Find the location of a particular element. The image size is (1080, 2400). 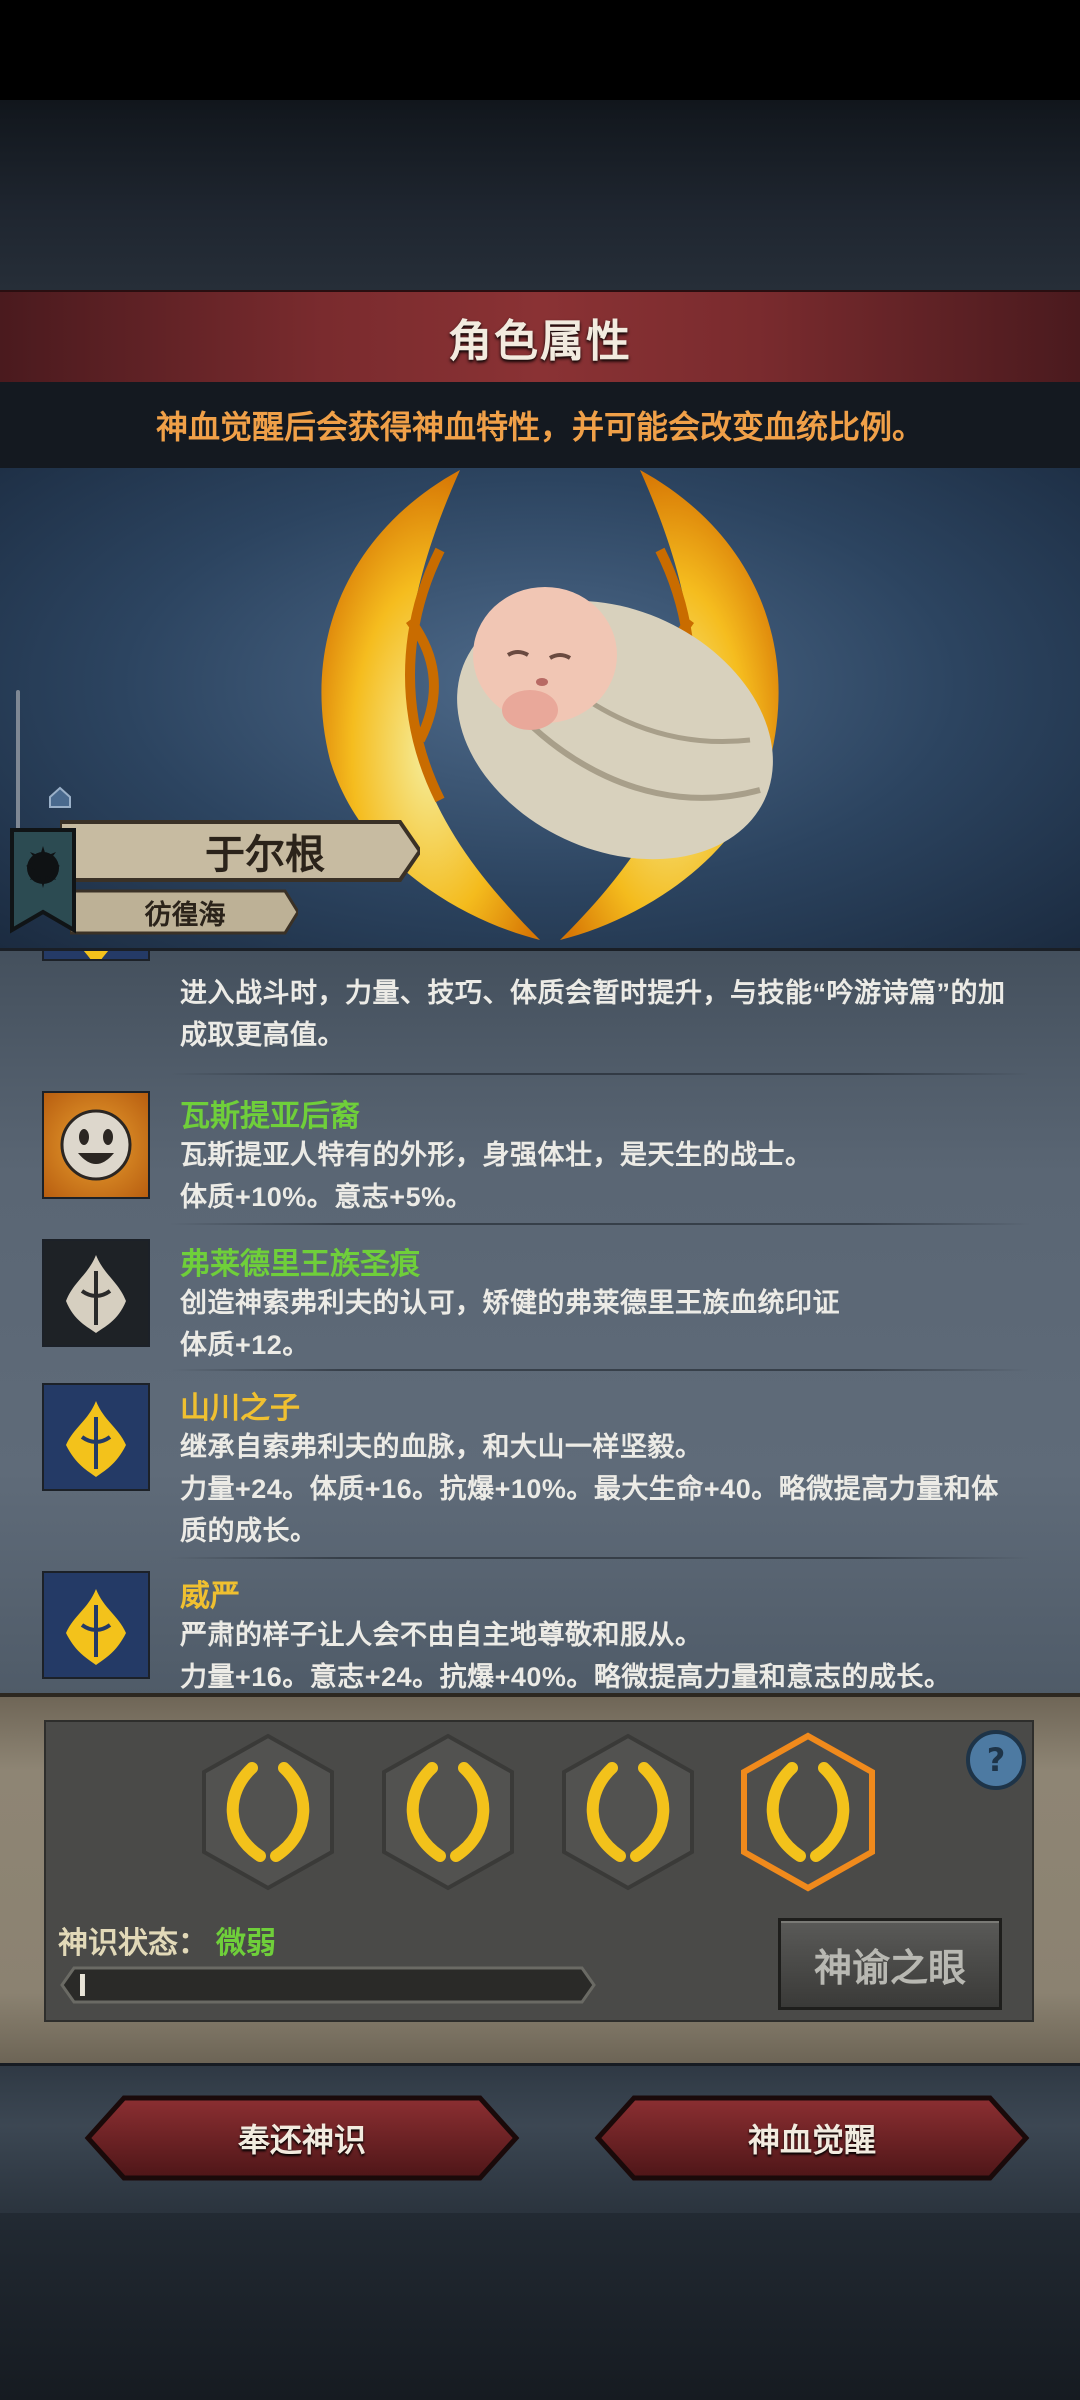

divine-sense-label: 神识状态： is located at coordinates (133, 1943).